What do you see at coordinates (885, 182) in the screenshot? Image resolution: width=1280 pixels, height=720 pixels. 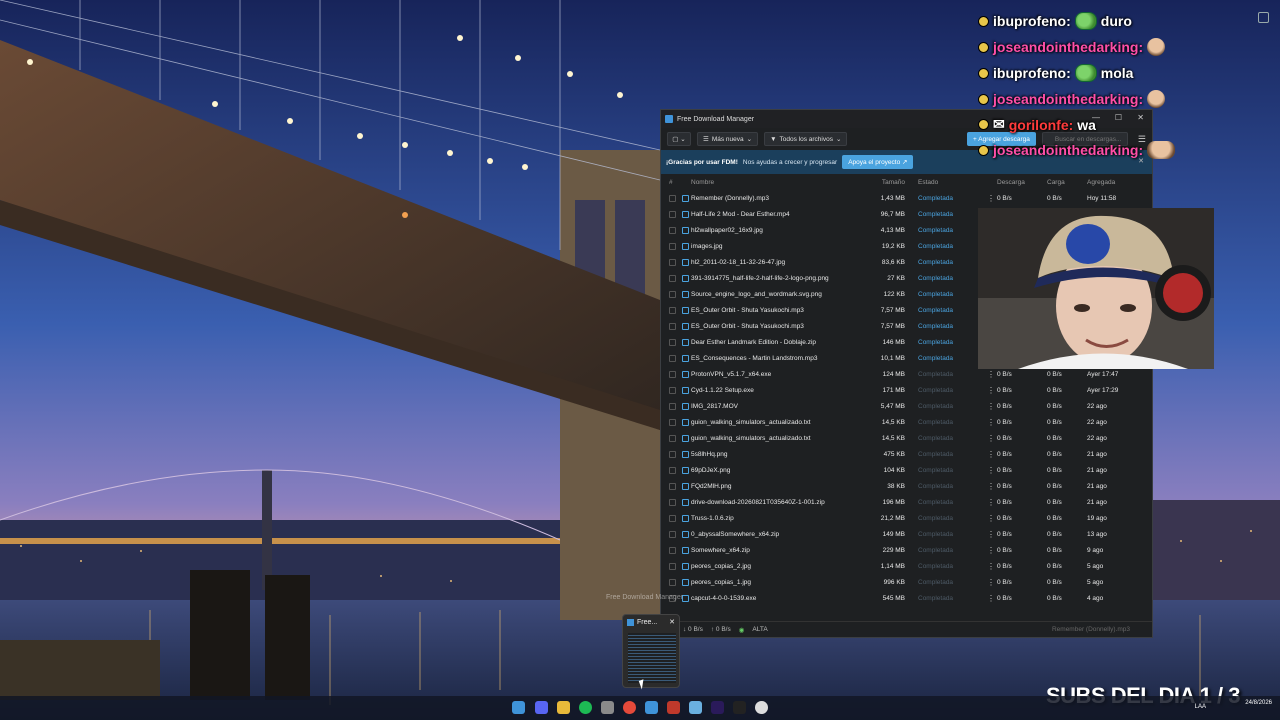 I see `column-header-size: Tamaño` at bounding box center [885, 182].